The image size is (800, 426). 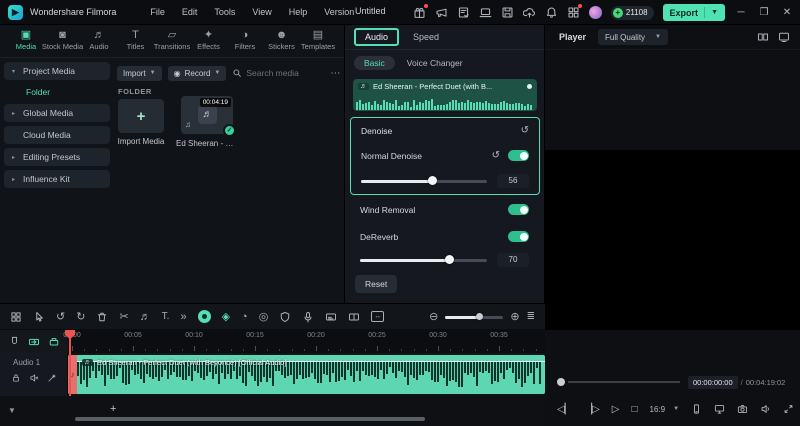 I want to click on tab-filters: ◑ Filters, so click(x=245, y=43).